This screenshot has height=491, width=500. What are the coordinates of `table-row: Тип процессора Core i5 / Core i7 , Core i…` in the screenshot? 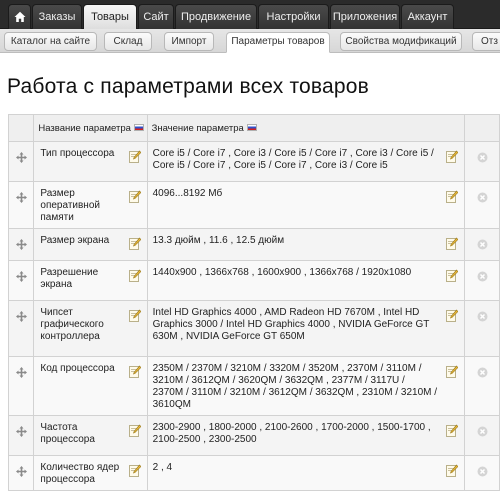 It's located at (253, 161).